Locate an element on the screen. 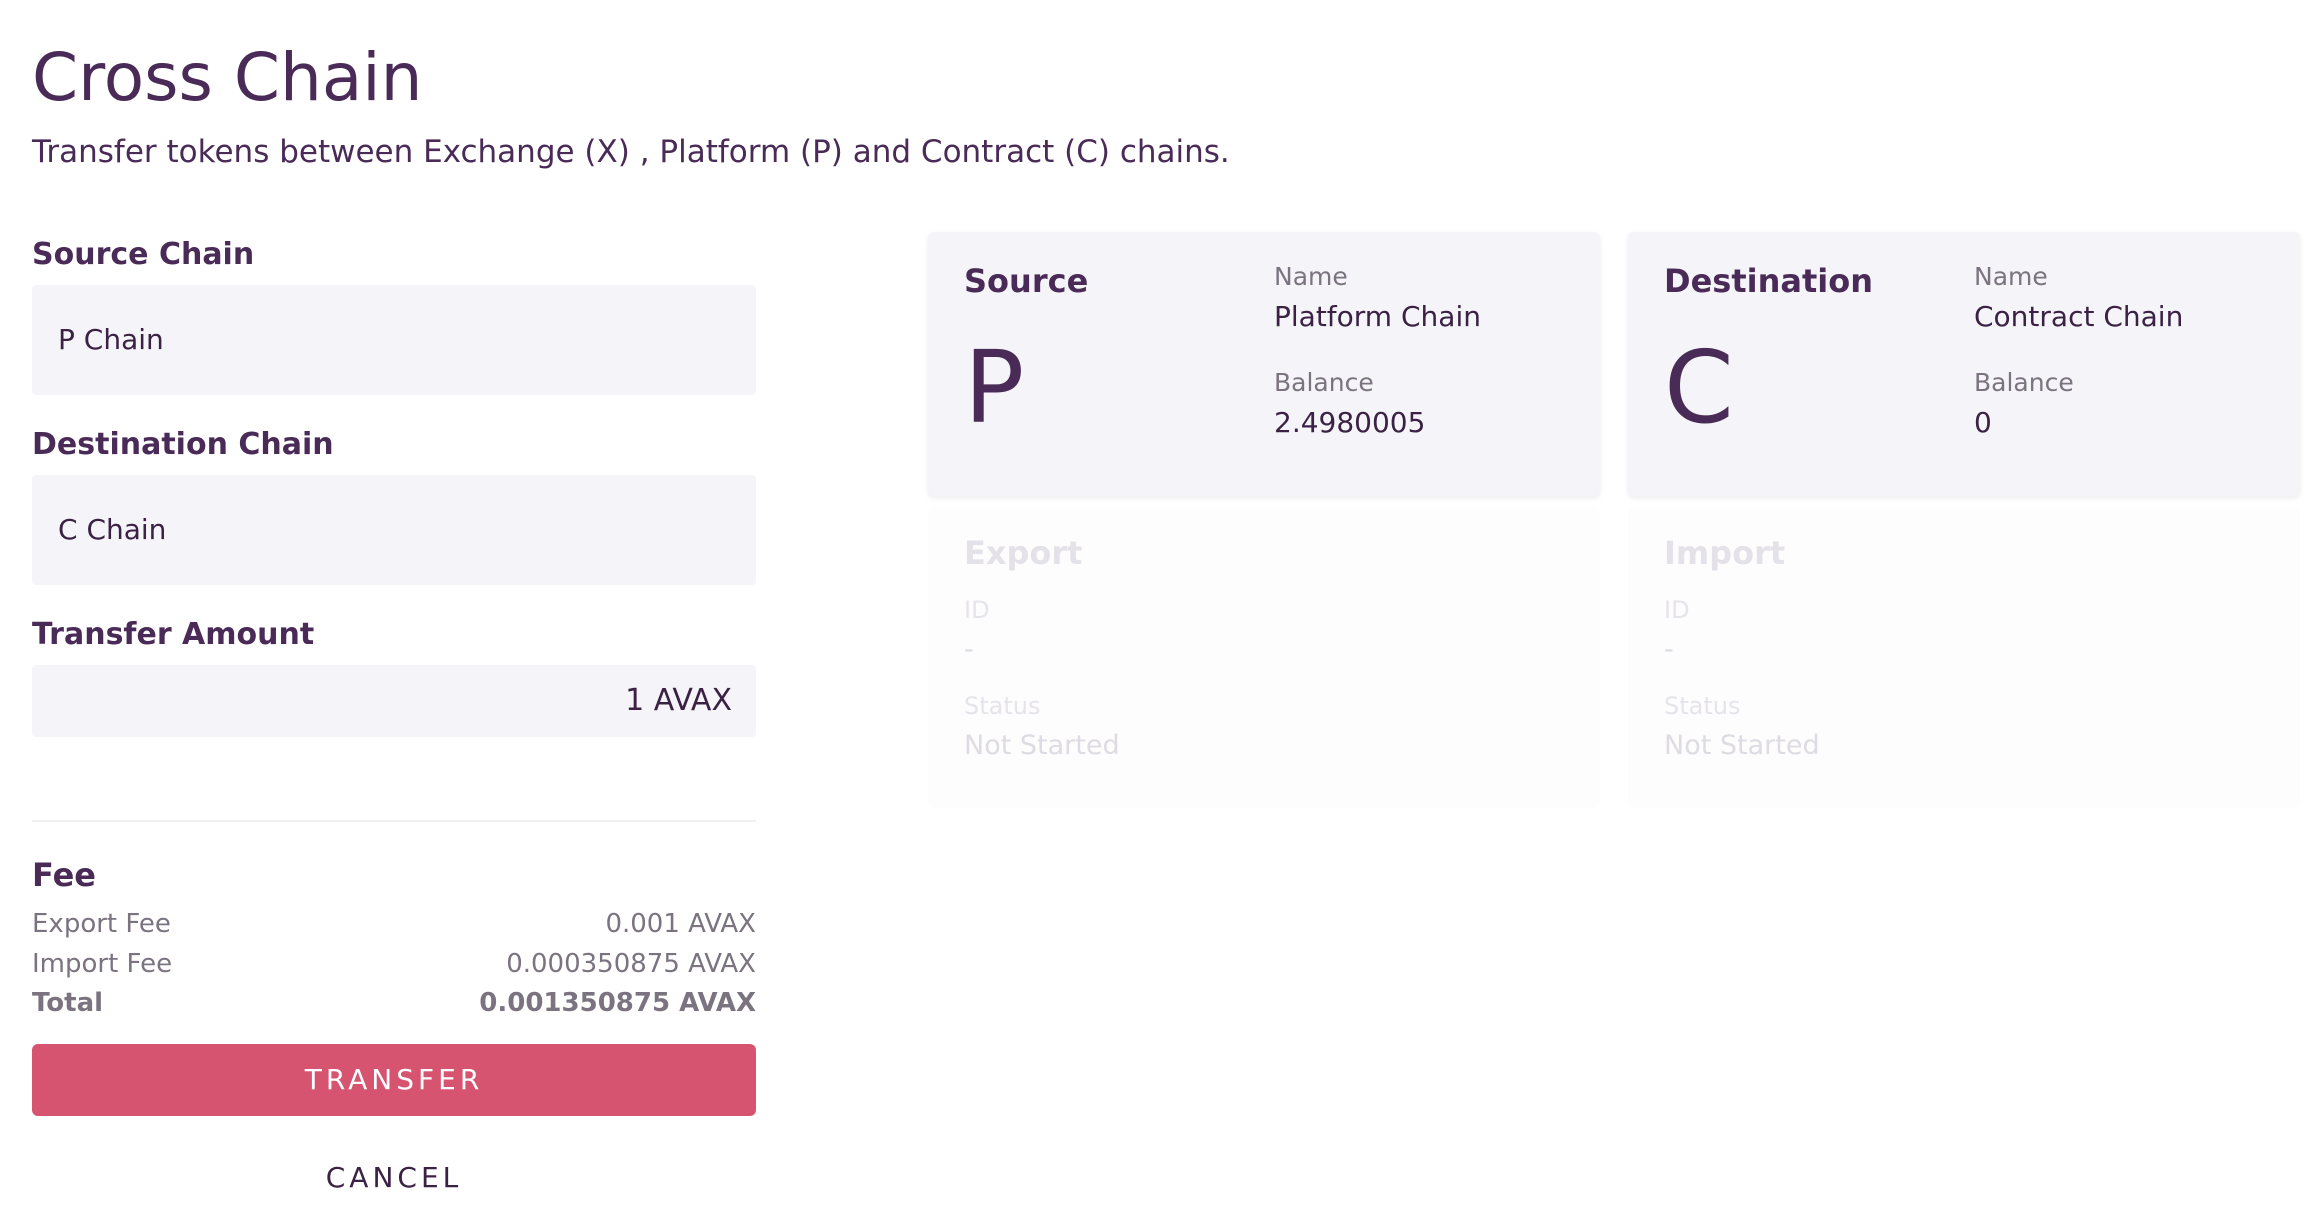 Image resolution: width=2324 pixels, height=1214 pixels. source-balance-label: Balance is located at coordinates (1324, 382).